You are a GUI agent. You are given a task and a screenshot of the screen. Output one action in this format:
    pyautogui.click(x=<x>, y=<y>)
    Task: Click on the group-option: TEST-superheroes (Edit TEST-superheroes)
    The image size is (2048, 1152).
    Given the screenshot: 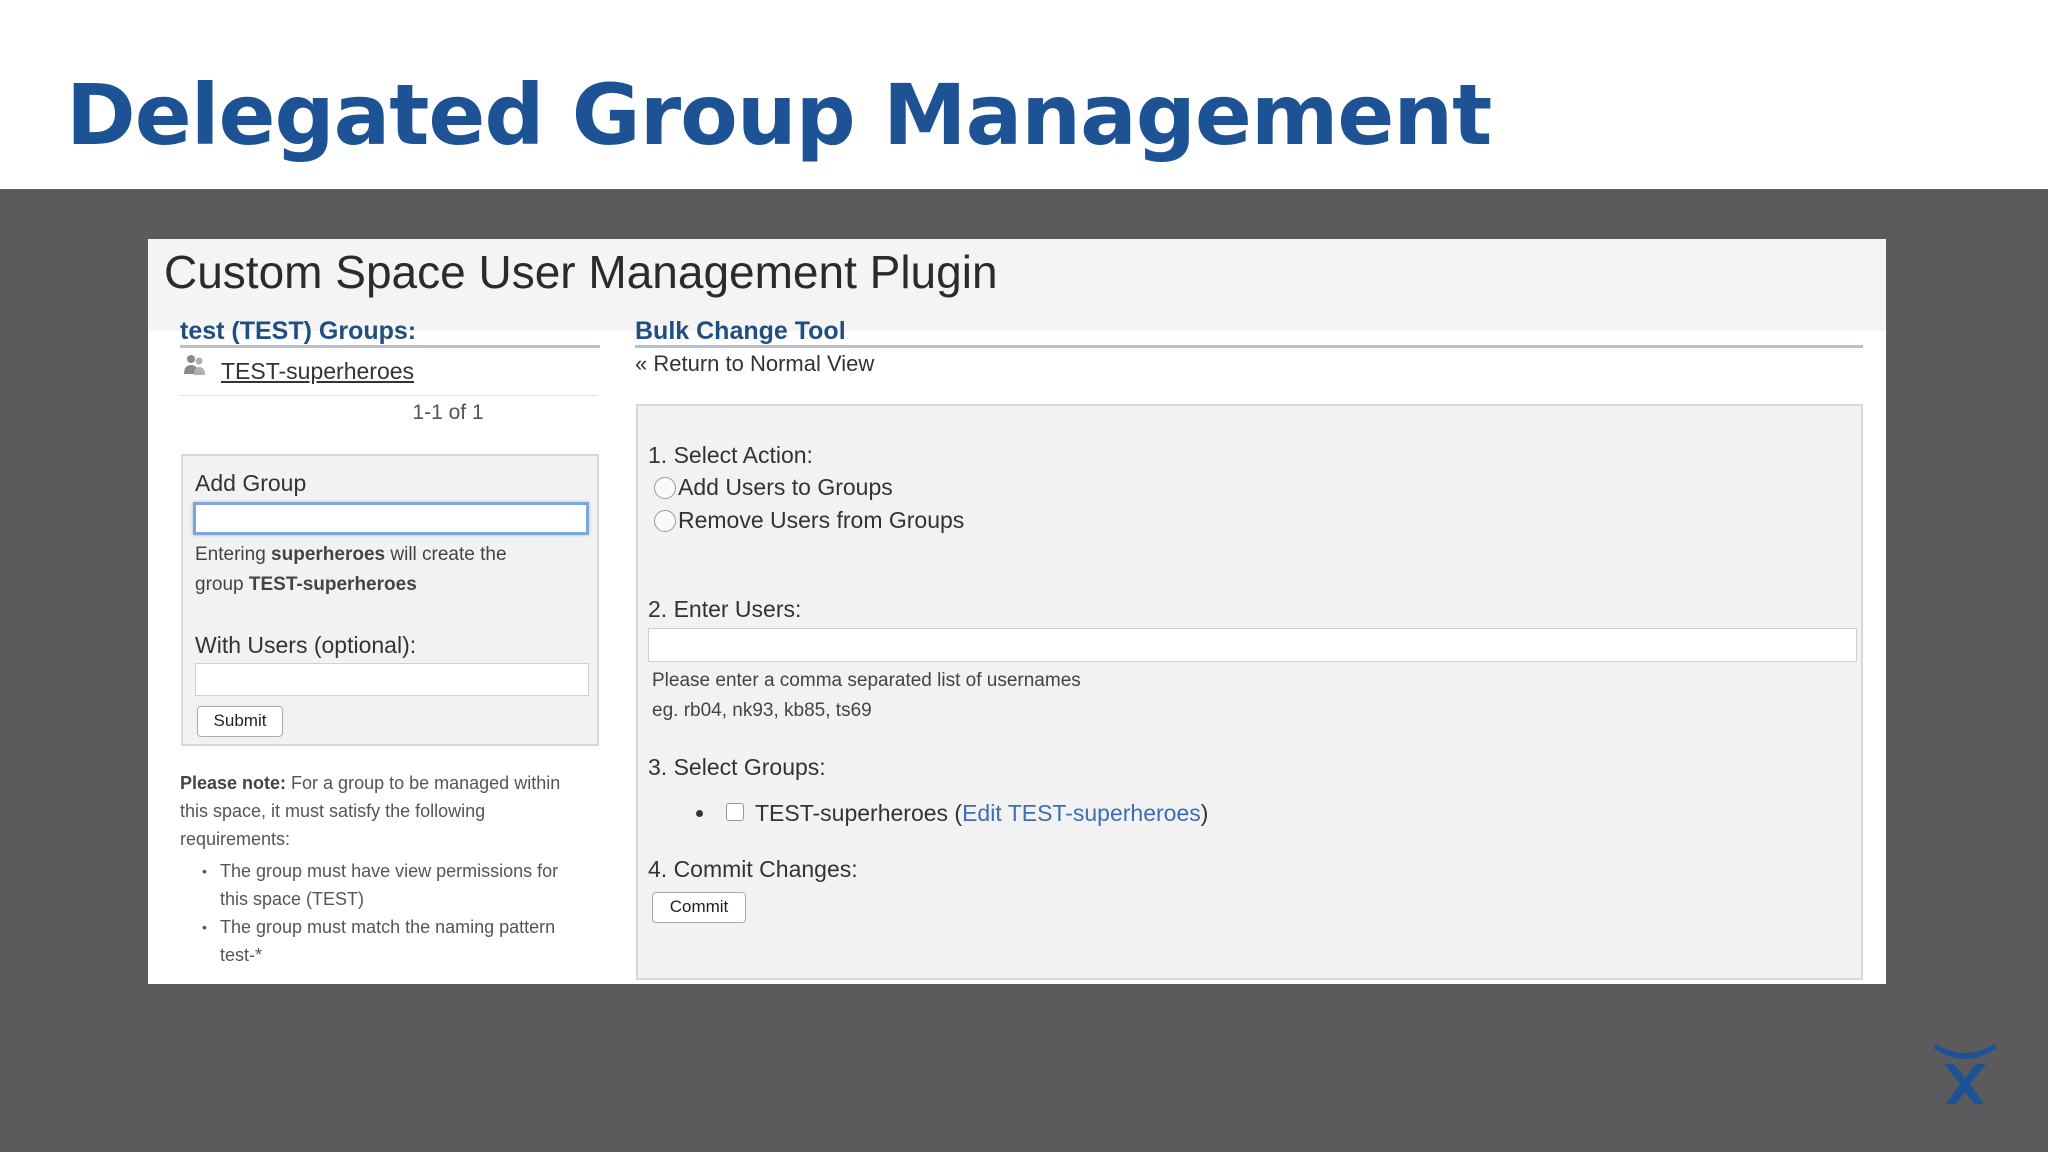 What is the action you would take?
    pyautogui.click(x=981, y=813)
    